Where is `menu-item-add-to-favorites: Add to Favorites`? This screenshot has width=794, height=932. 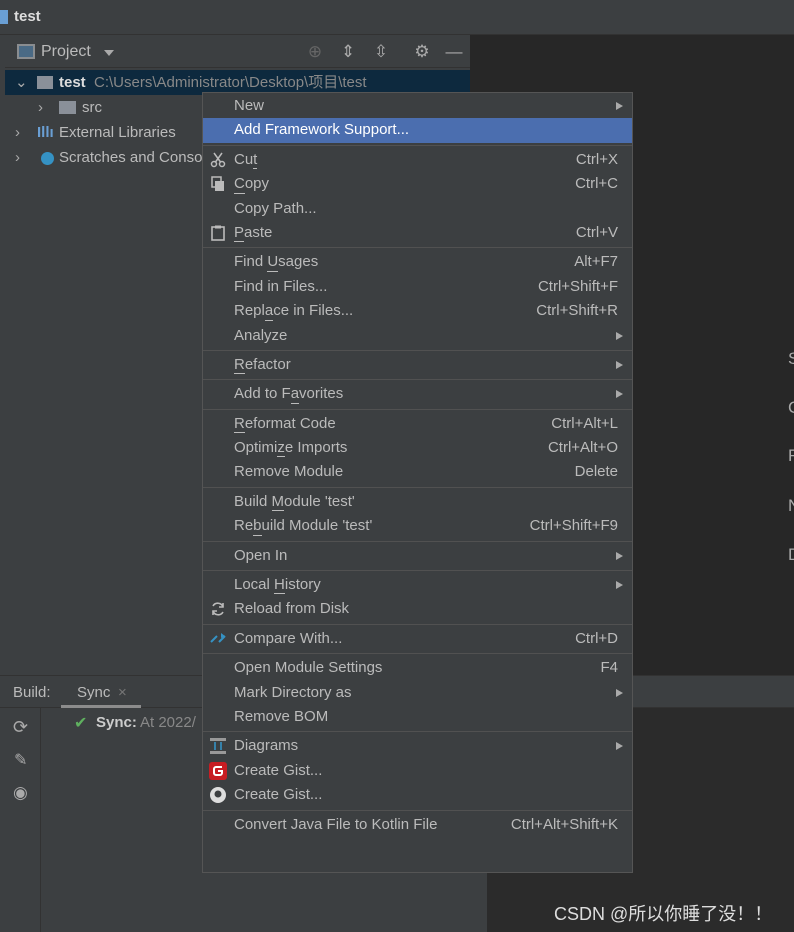 menu-item-add-to-favorites: Add to Favorites is located at coordinates (417, 394).